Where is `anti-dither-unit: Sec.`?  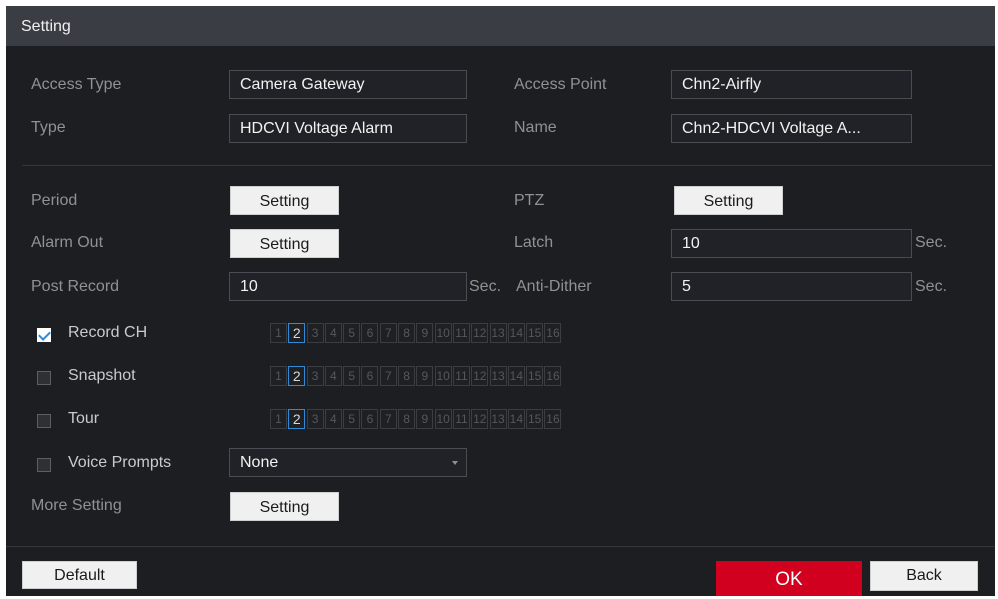
anti-dither-unit: Sec. is located at coordinates (931, 286).